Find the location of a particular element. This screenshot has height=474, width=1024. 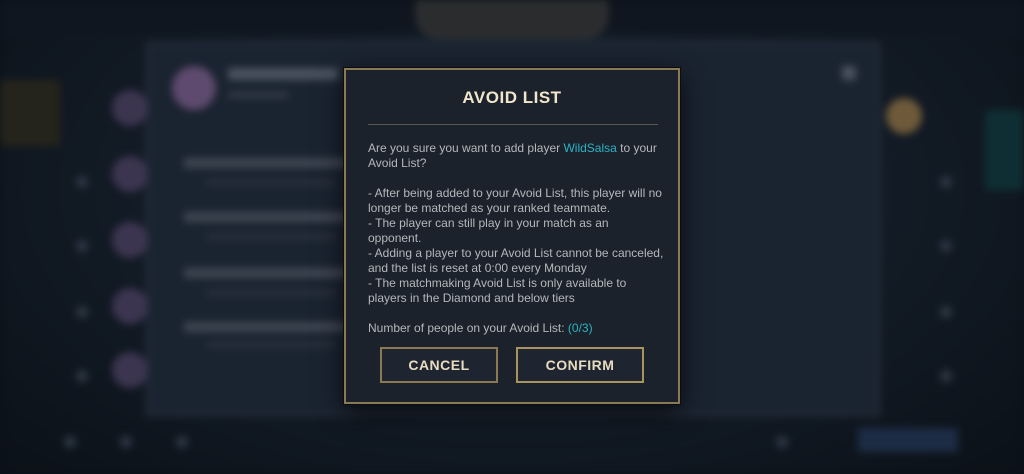

background-right-banner is located at coordinates (1004, 150).